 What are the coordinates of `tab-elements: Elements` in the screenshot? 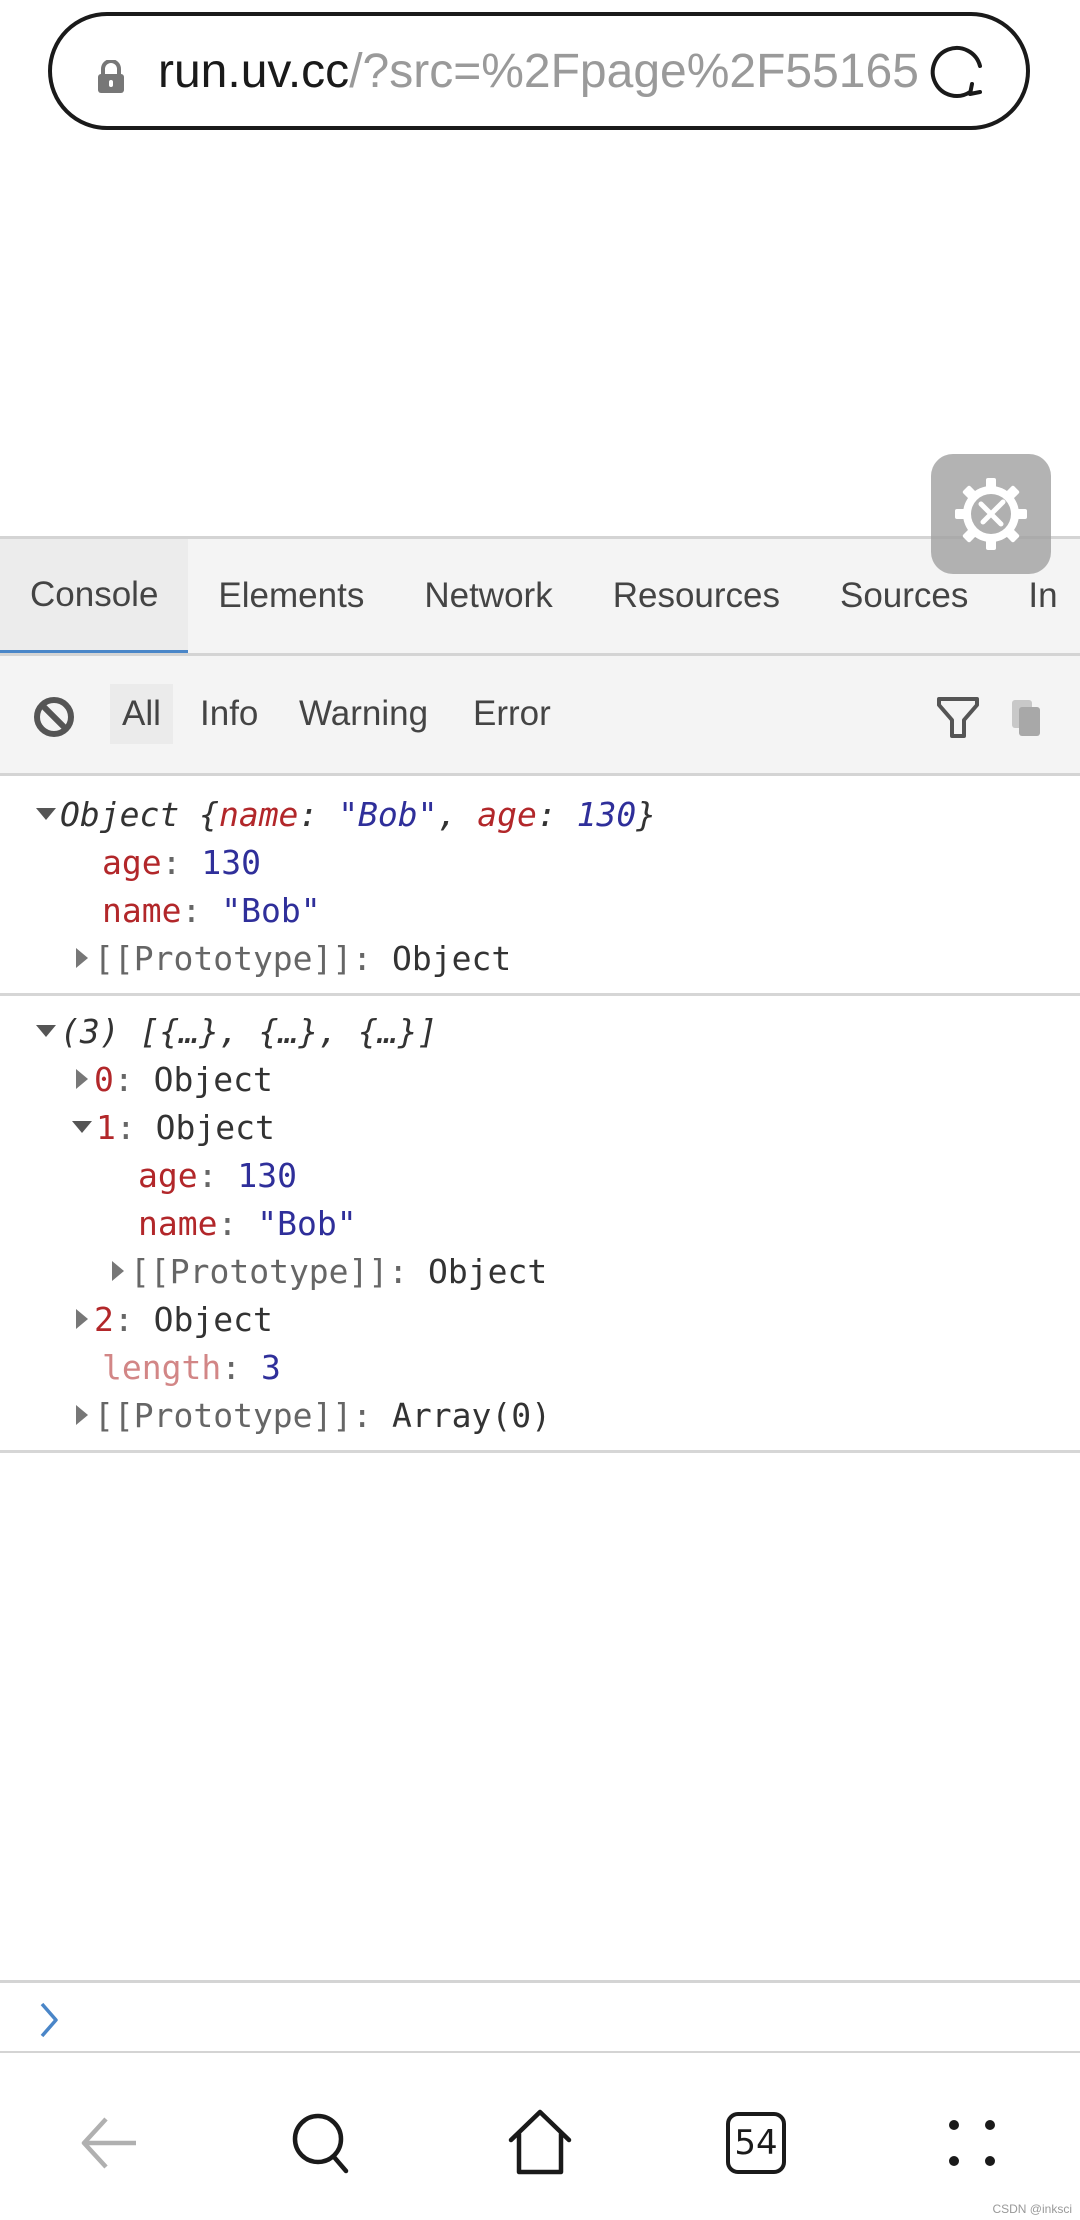 It's located at (291, 596).